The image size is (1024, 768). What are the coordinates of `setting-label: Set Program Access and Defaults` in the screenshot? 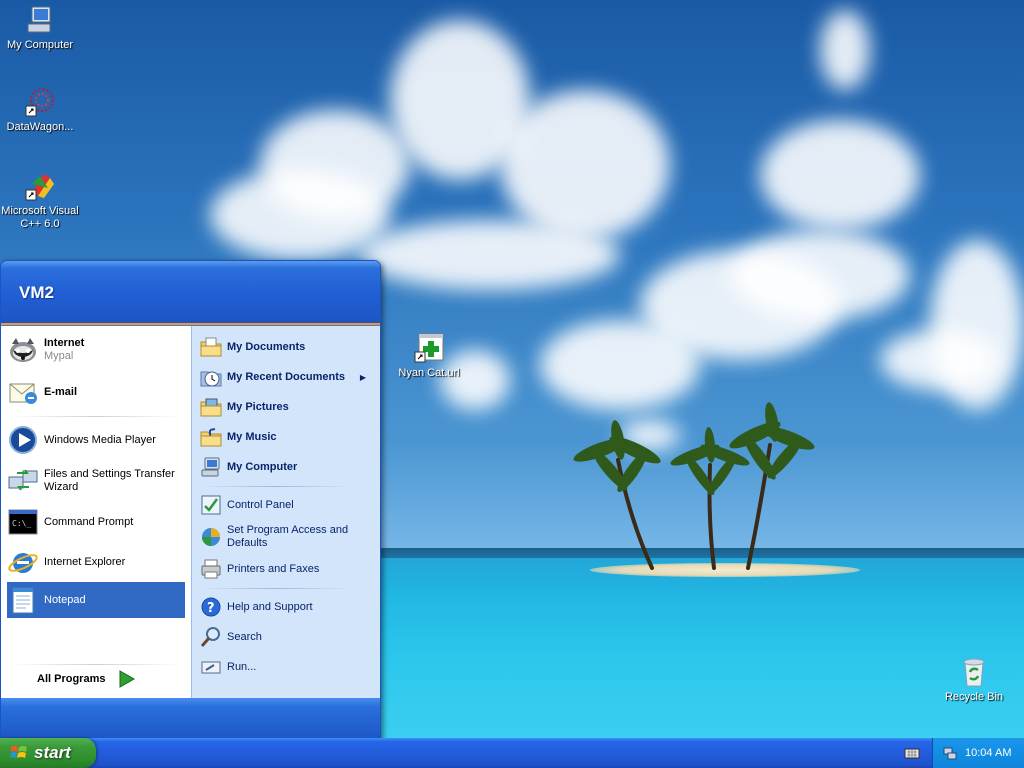 It's located at (288, 536).